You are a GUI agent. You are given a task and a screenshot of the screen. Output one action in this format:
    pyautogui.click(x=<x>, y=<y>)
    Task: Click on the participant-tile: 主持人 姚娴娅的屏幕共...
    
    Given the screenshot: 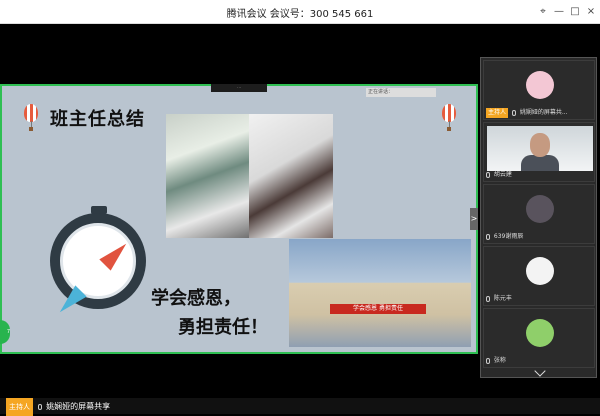 What is the action you would take?
    pyautogui.click(x=539, y=90)
    